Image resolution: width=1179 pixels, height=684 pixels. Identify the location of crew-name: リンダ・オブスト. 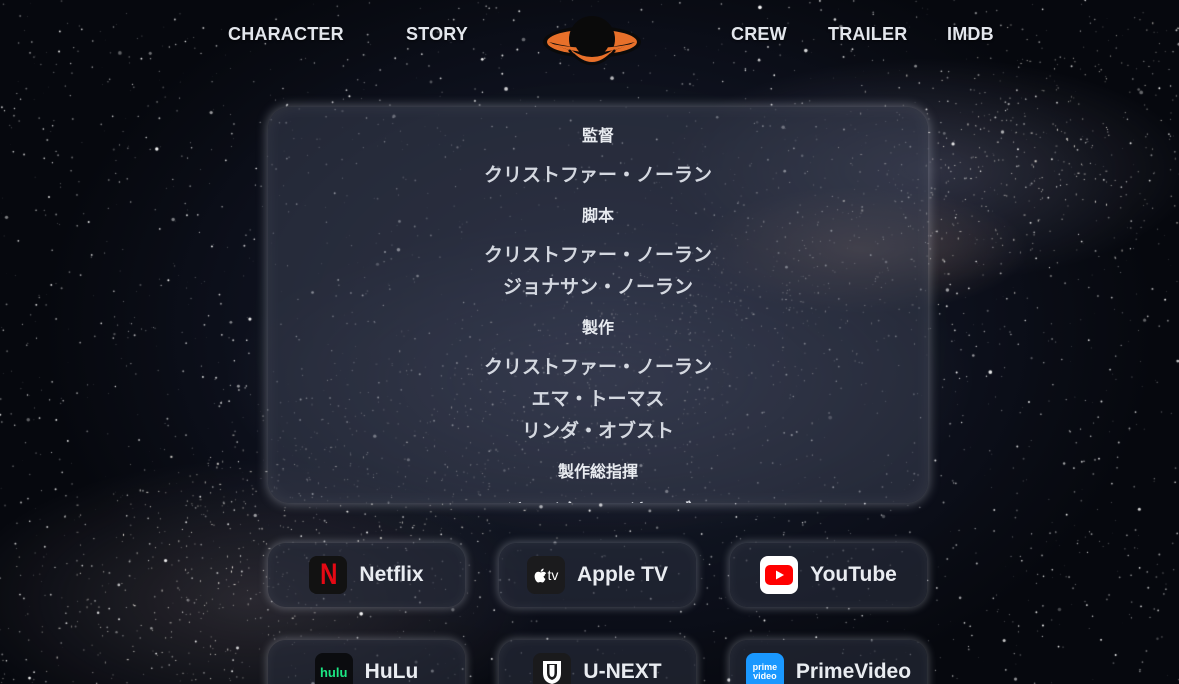
(597, 431).